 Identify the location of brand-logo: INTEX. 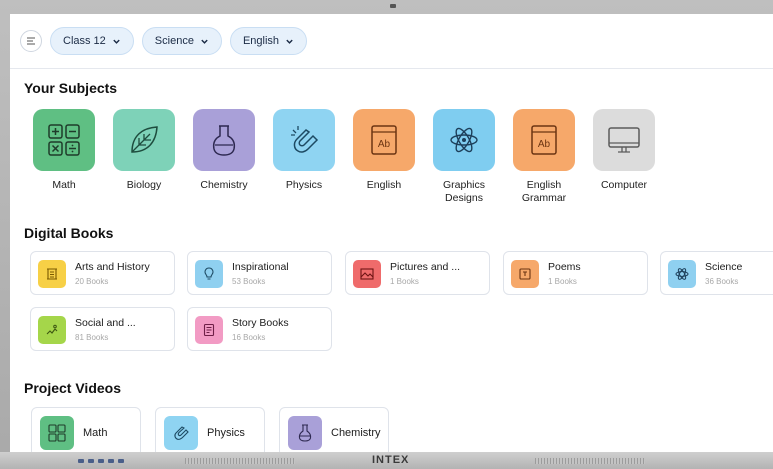
(391, 460).